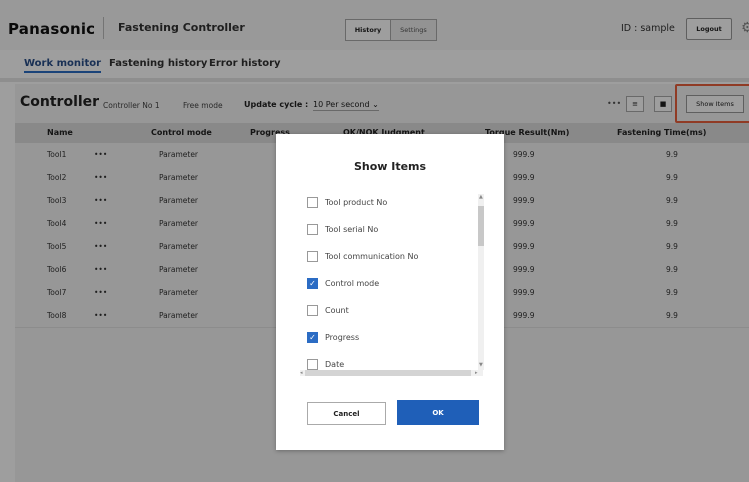  Describe the element at coordinates (342, 337) in the screenshot. I see `show-item-label: Progress` at that location.